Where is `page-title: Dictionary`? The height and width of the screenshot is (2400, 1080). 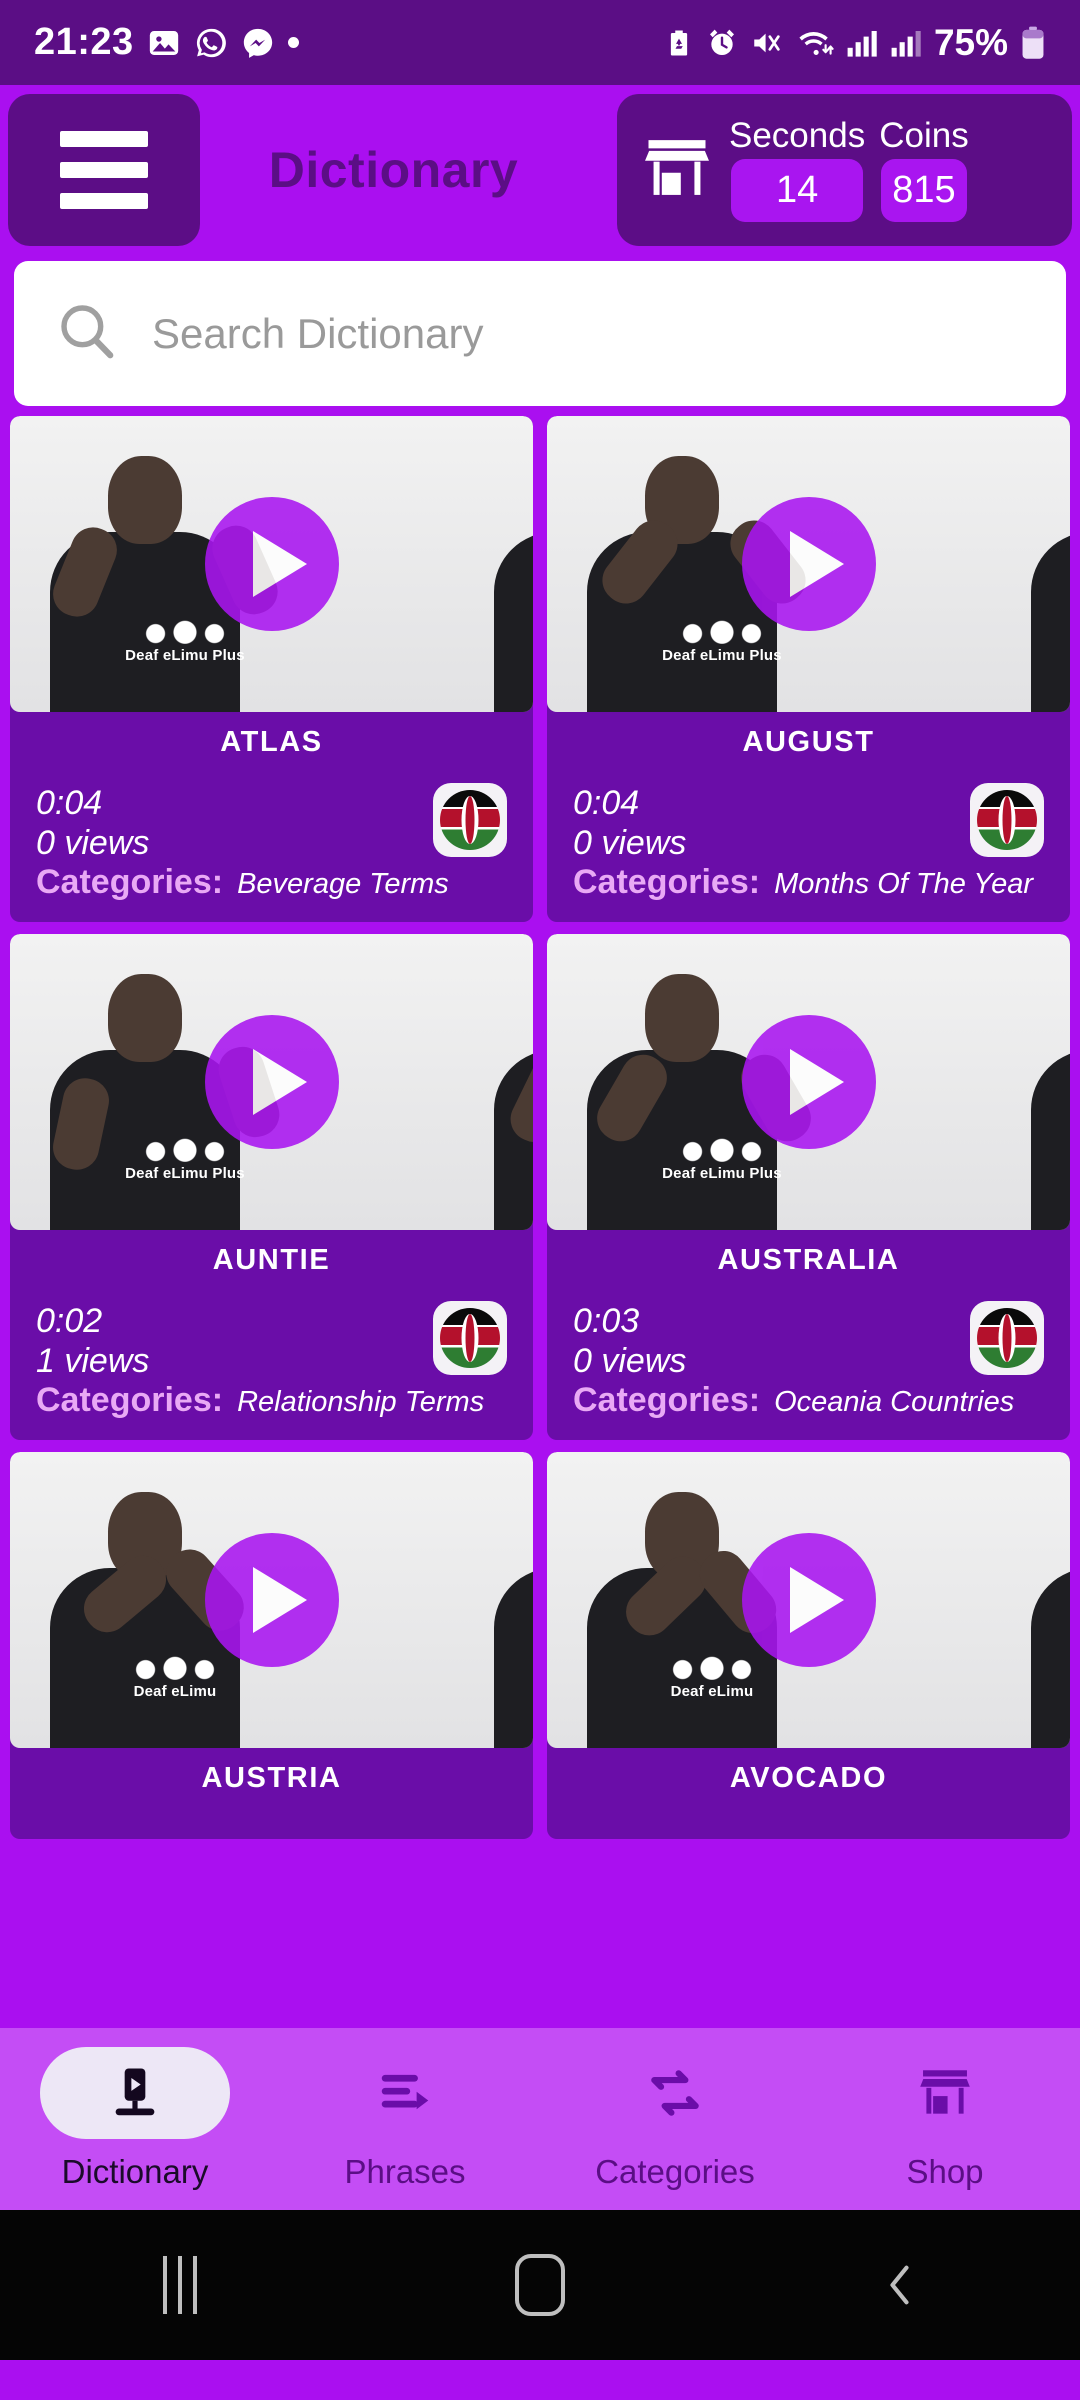
page-title: Dictionary is located at coordinates (393, 170).